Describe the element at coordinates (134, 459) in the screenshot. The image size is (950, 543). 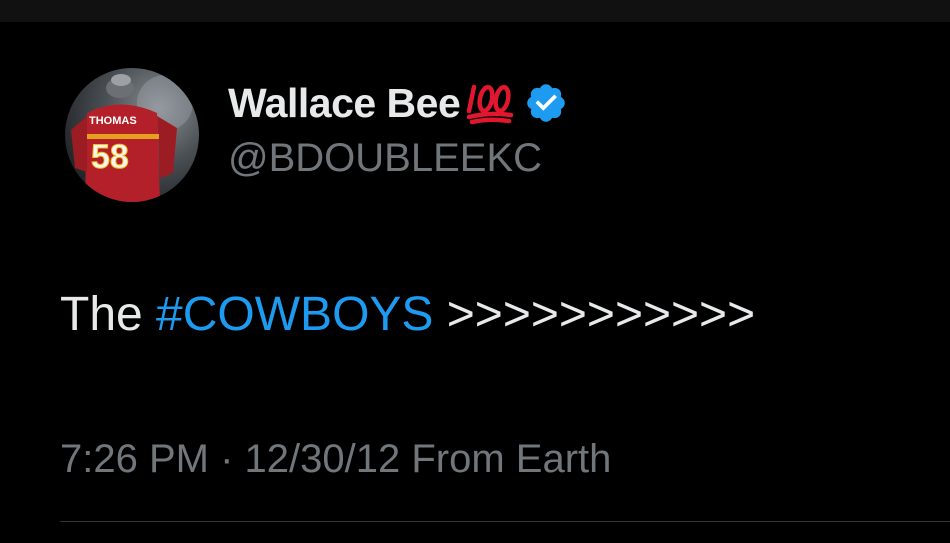
I see `tweet-time: 7:26 PM` at that location.